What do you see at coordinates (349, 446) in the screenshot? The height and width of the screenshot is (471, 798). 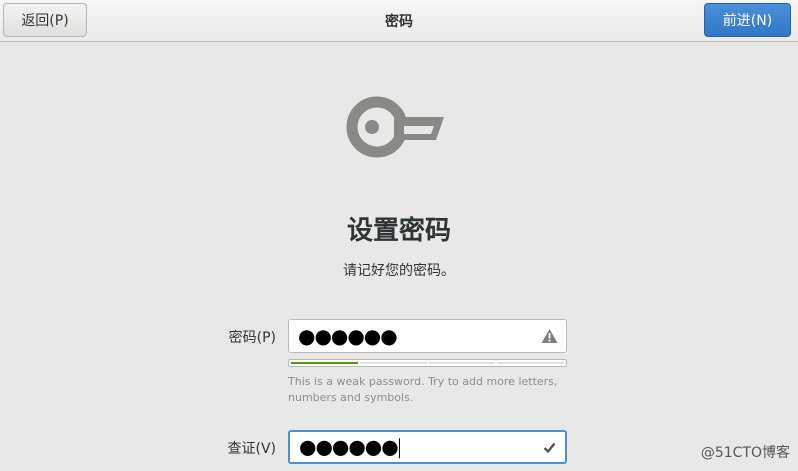 I see `confirm-password-value: ●●●●●●` at bounding box center [349, 446].